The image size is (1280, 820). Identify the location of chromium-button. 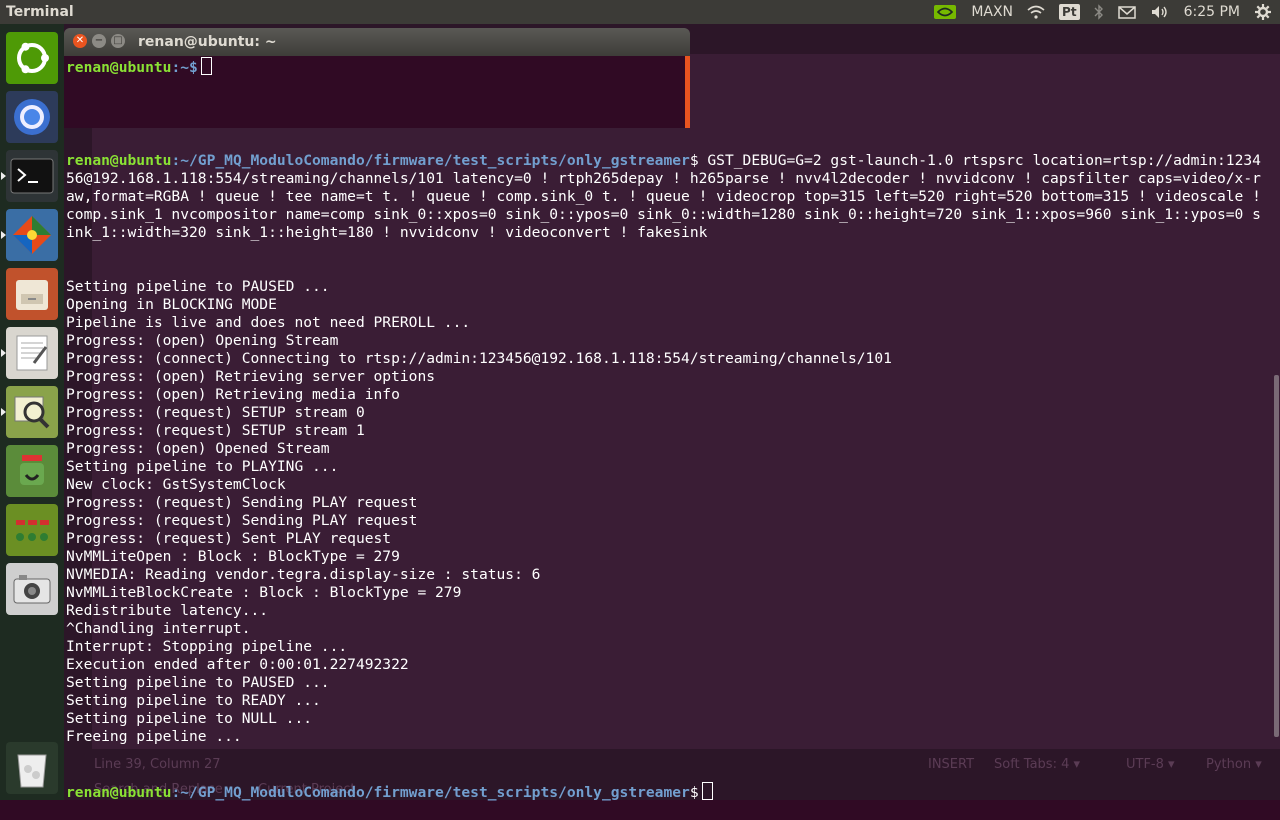
(32, 117).